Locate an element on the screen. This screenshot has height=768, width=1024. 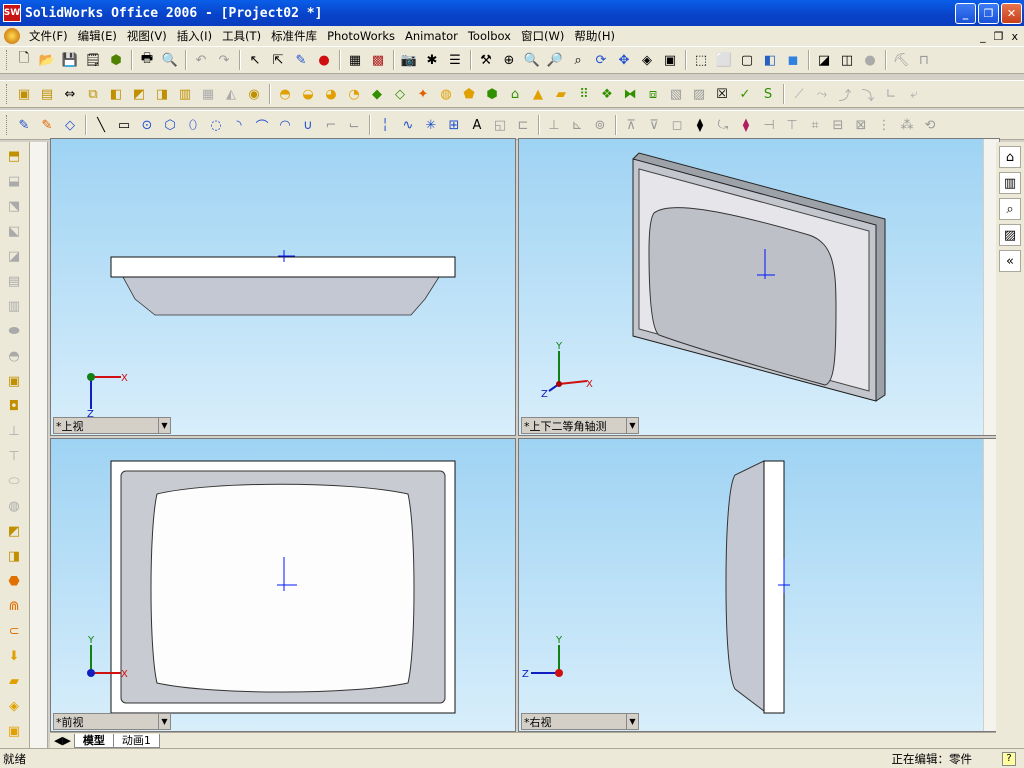
left-rib-icon: ▥ is located at coordinates (14, 306).